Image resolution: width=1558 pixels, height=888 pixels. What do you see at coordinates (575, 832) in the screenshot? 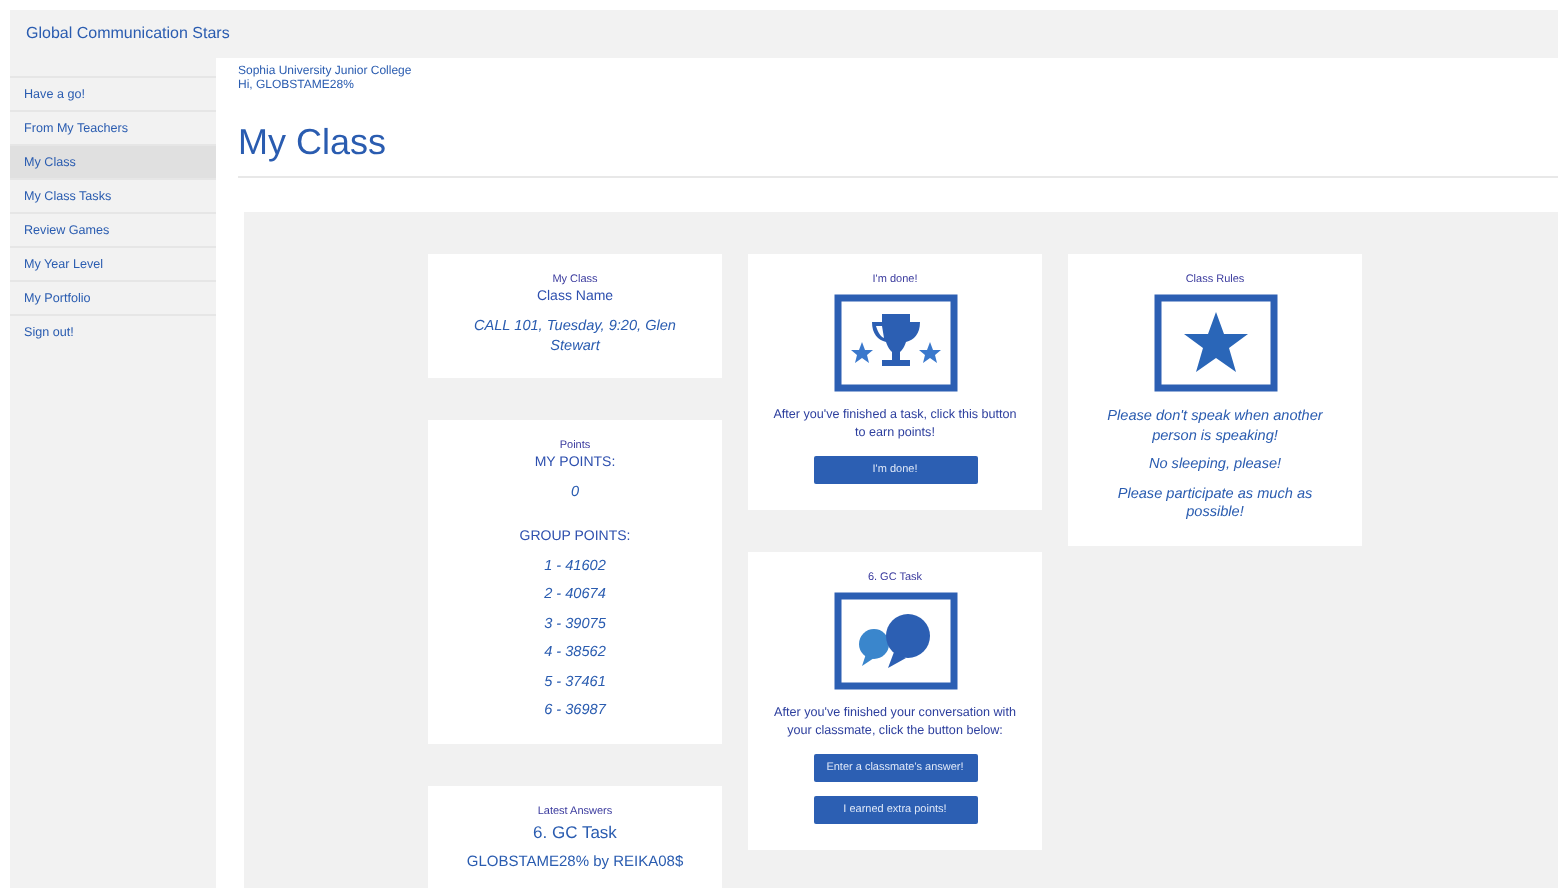
I see `card-title: 6. GC Task` at bounding box center [575, 832].